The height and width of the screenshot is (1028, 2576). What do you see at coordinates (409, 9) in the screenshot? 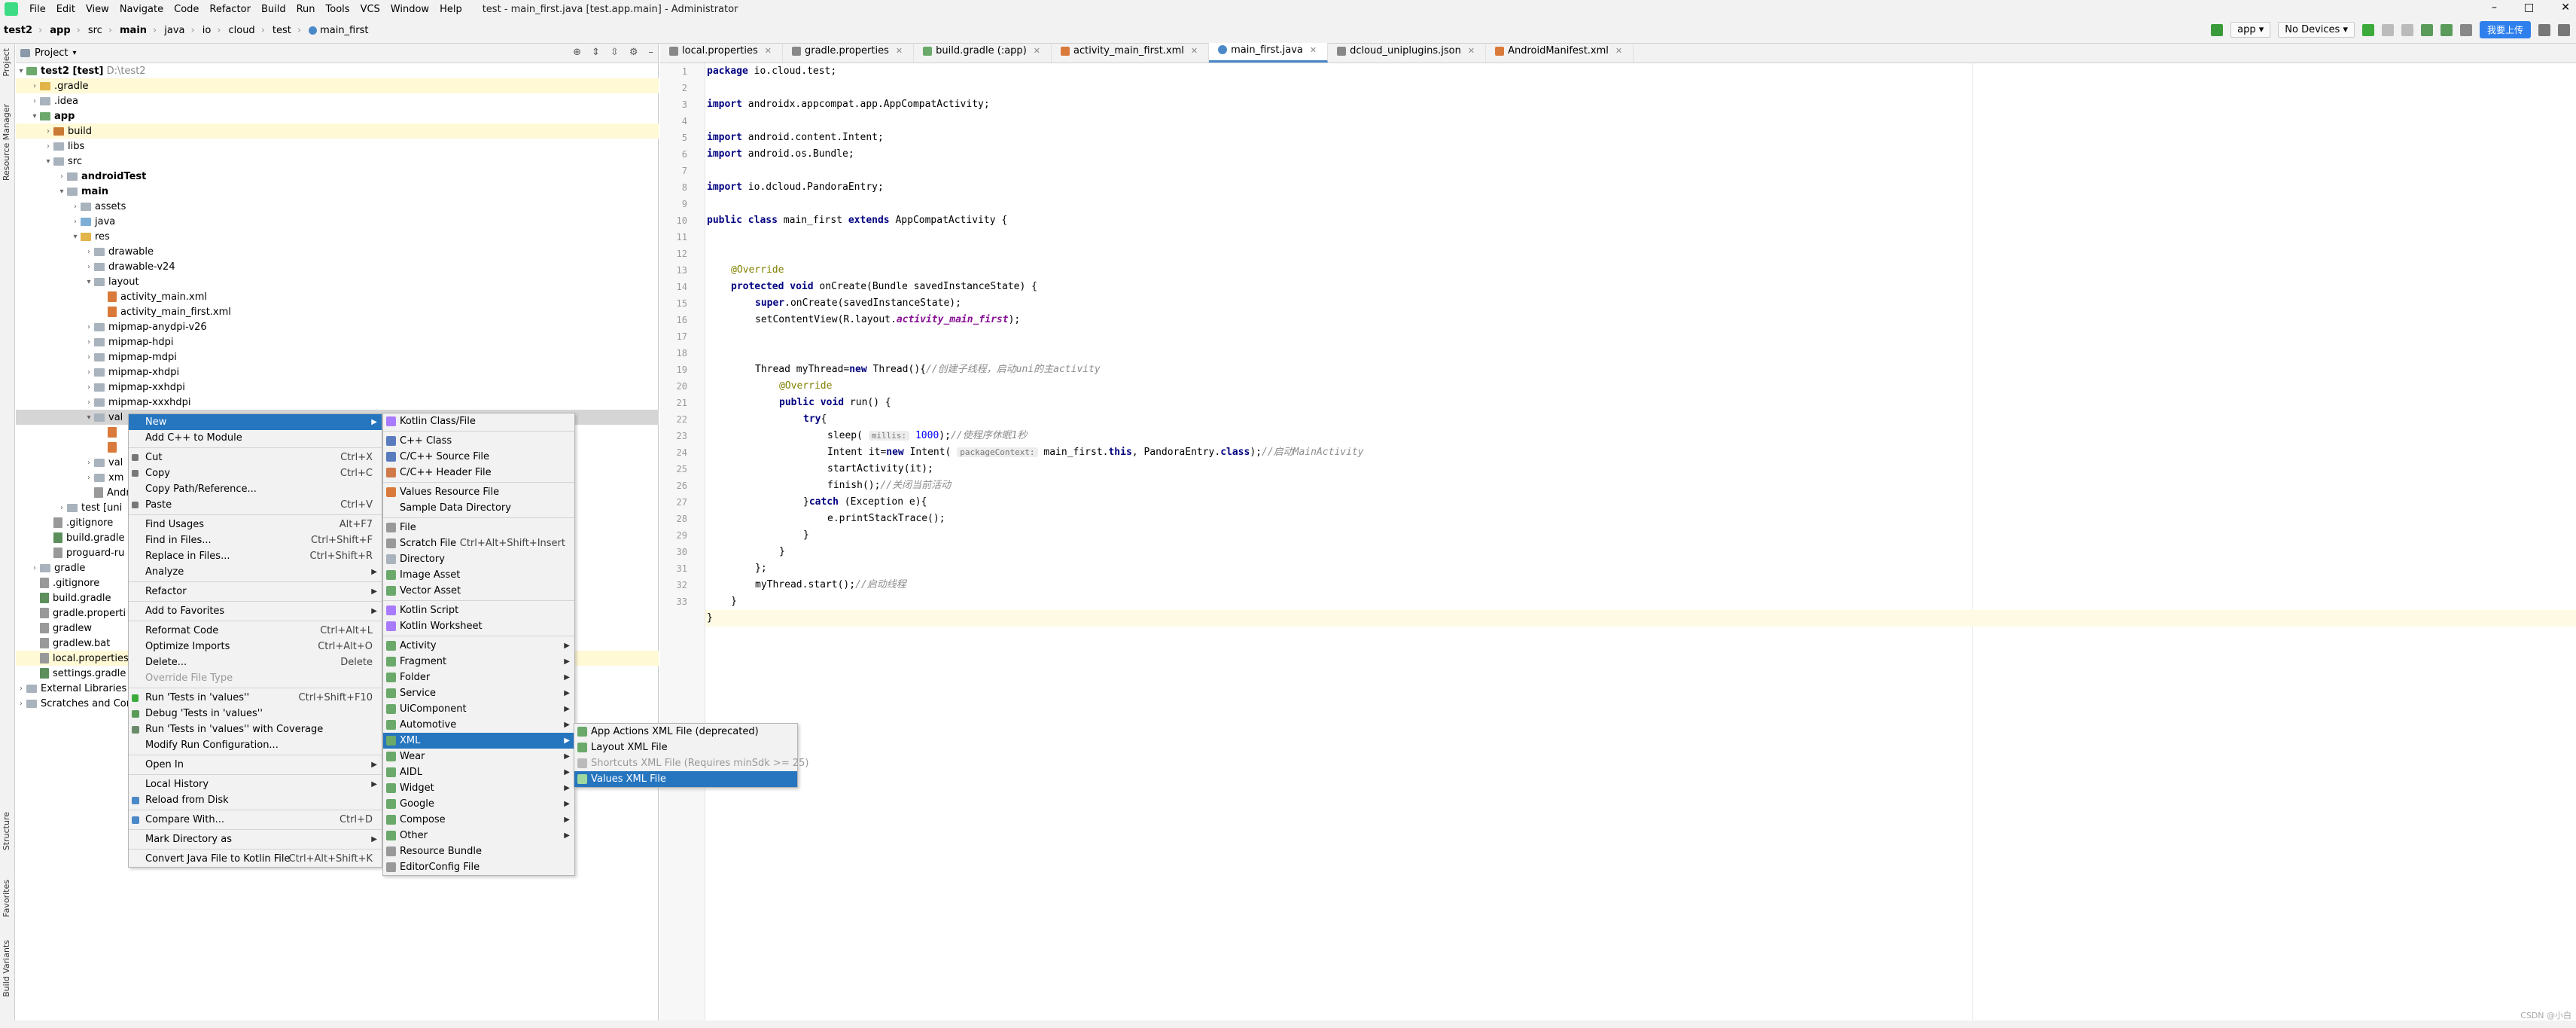
I see `menu-window: Window` at bounding box center [409, 9].